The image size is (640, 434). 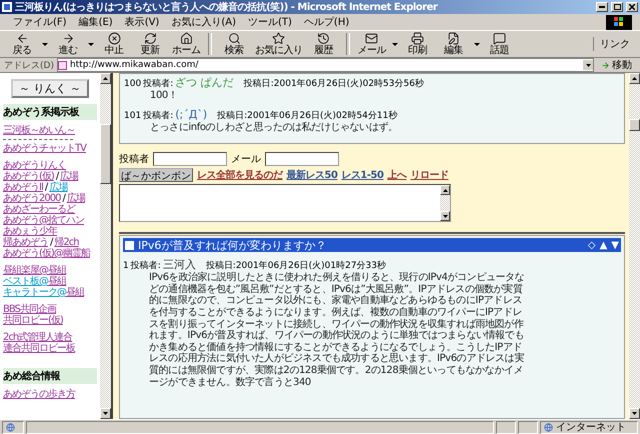 I want to click on post-body: 100！, so click(x=163, y=96).